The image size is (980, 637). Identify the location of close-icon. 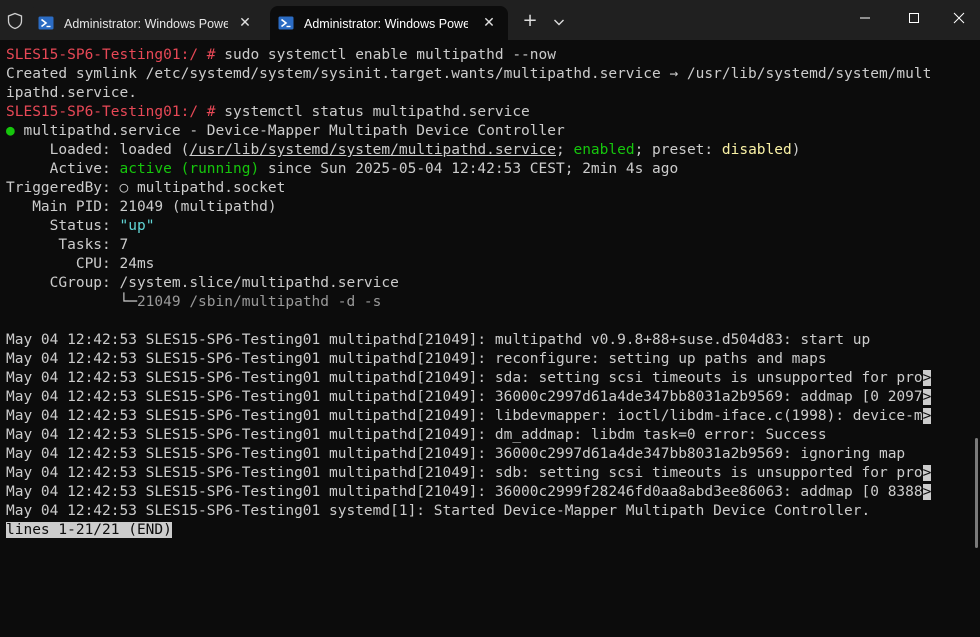
(959, 18).